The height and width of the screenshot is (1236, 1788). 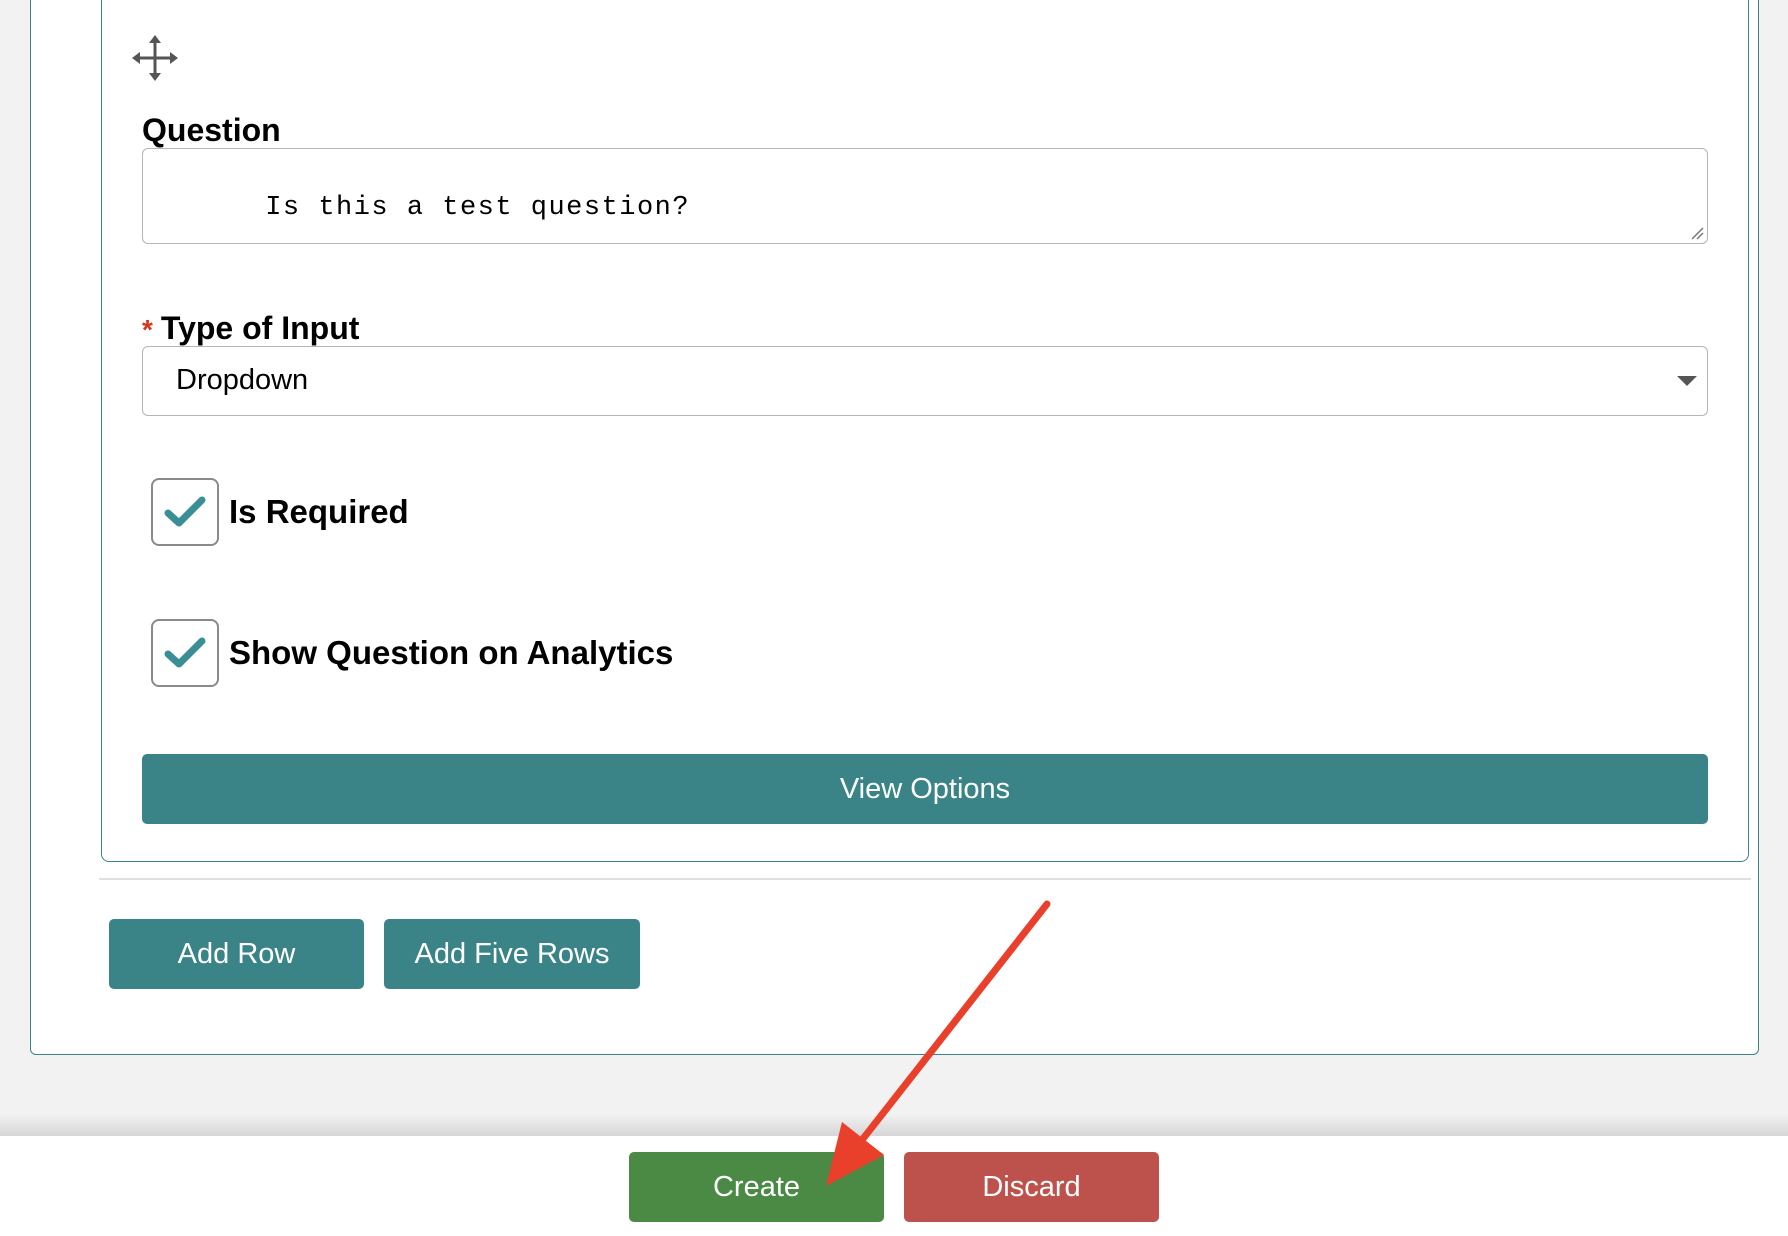 I want to click on type-of-input-select: Dropdown, so click(x=925, y=381).